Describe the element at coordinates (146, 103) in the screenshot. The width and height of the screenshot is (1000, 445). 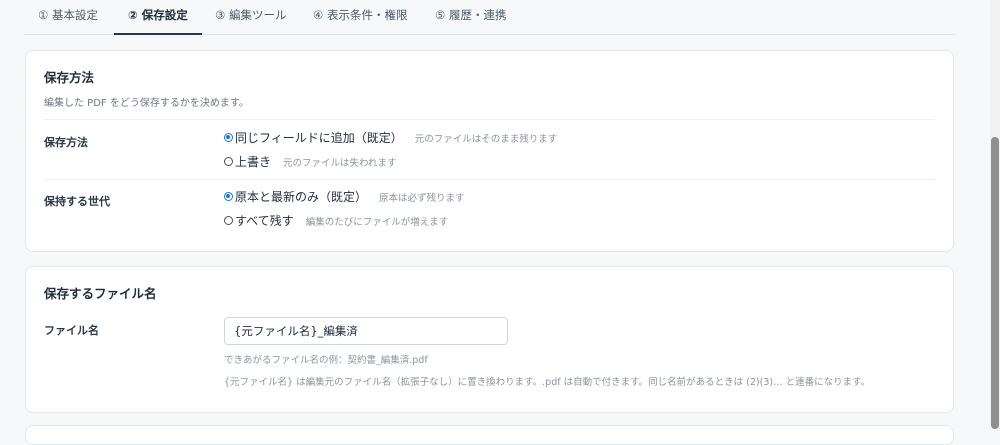
I see `card-description: 編集した PDF をどう保存するかを決めます。` at that location.